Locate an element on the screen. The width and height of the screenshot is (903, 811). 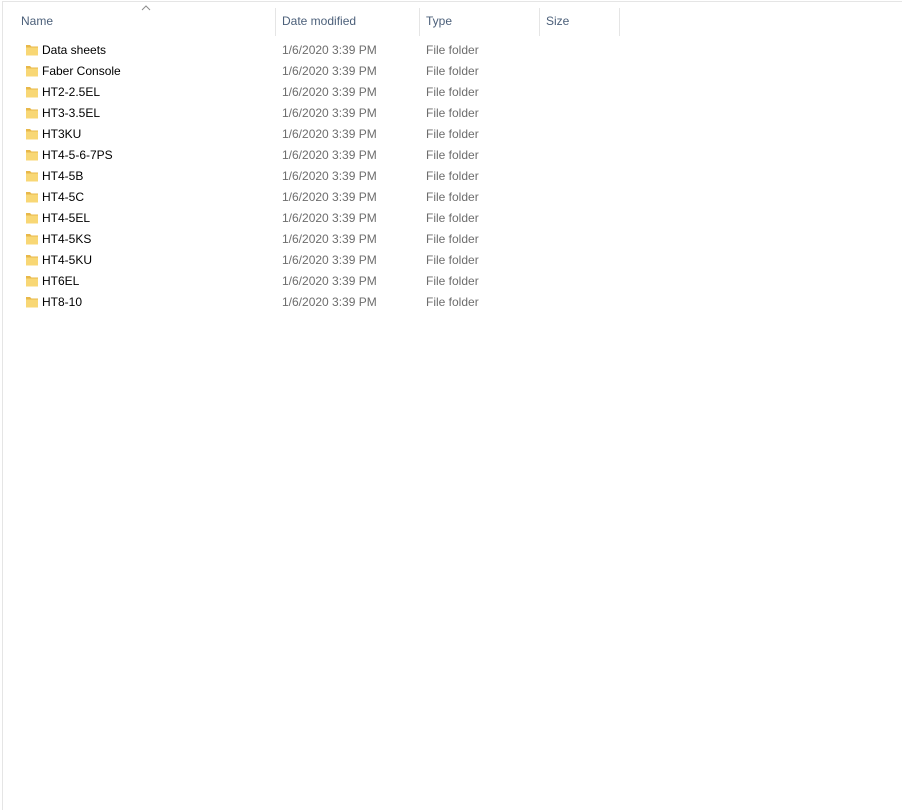
file-name: HT2-2.5EL is located at coordinates (71, 92).